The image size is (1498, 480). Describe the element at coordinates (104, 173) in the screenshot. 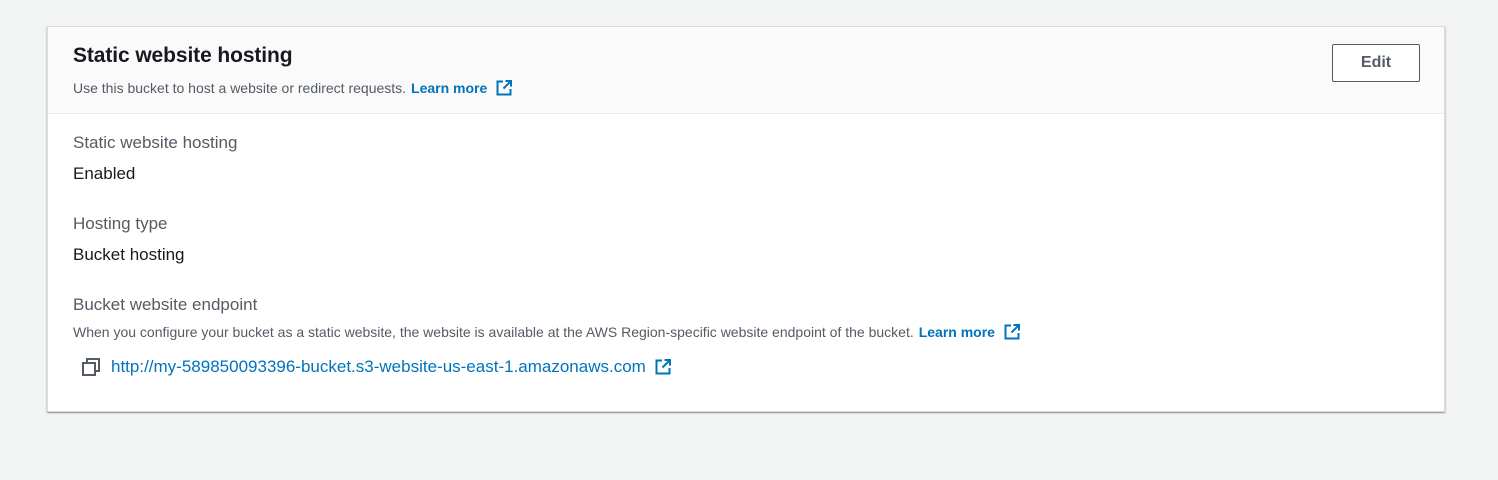

I see `static-website-hosting-value: Enabled` at that location.